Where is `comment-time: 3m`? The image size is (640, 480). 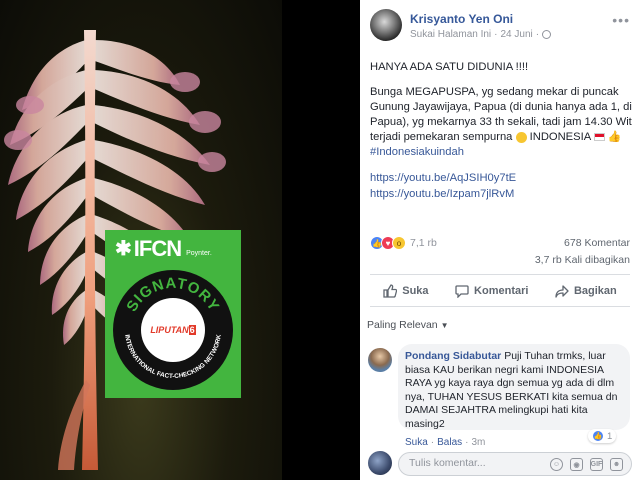 comment-time: 3m is located at coordinates (479, 442).